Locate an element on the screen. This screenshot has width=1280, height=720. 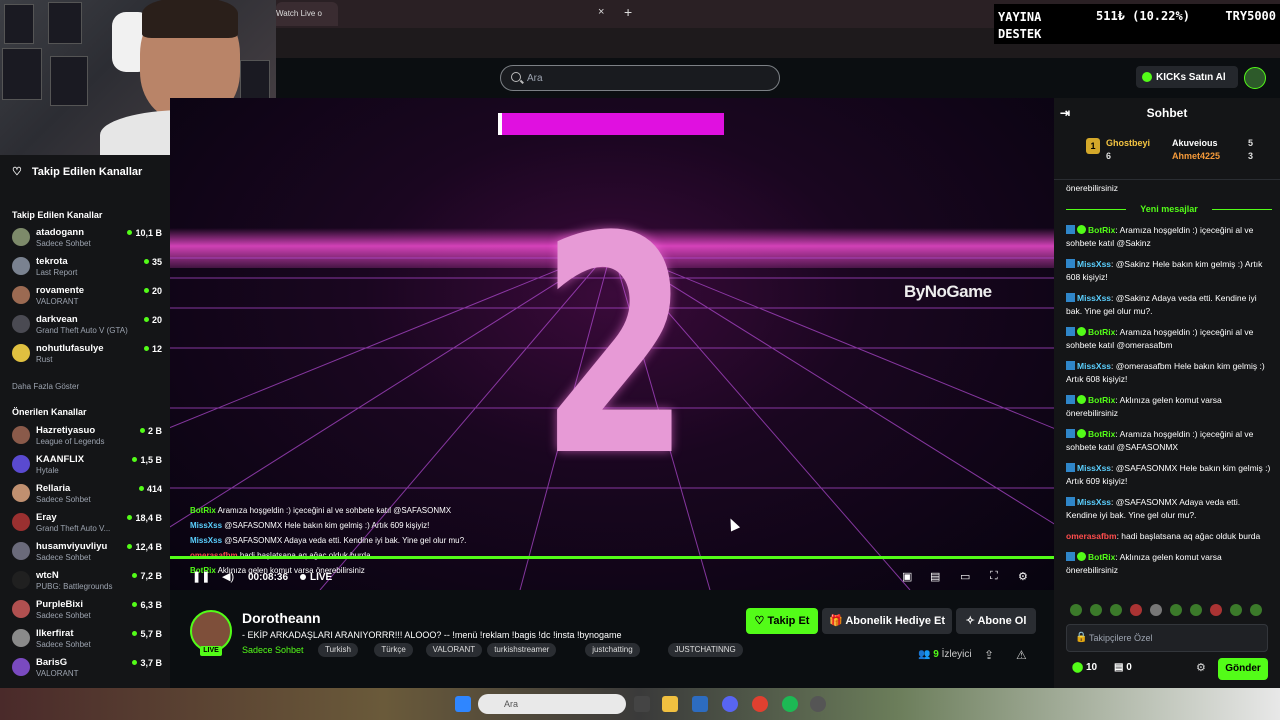
leader-name: Ahmet4225 is located at coordinates (1196, 156).